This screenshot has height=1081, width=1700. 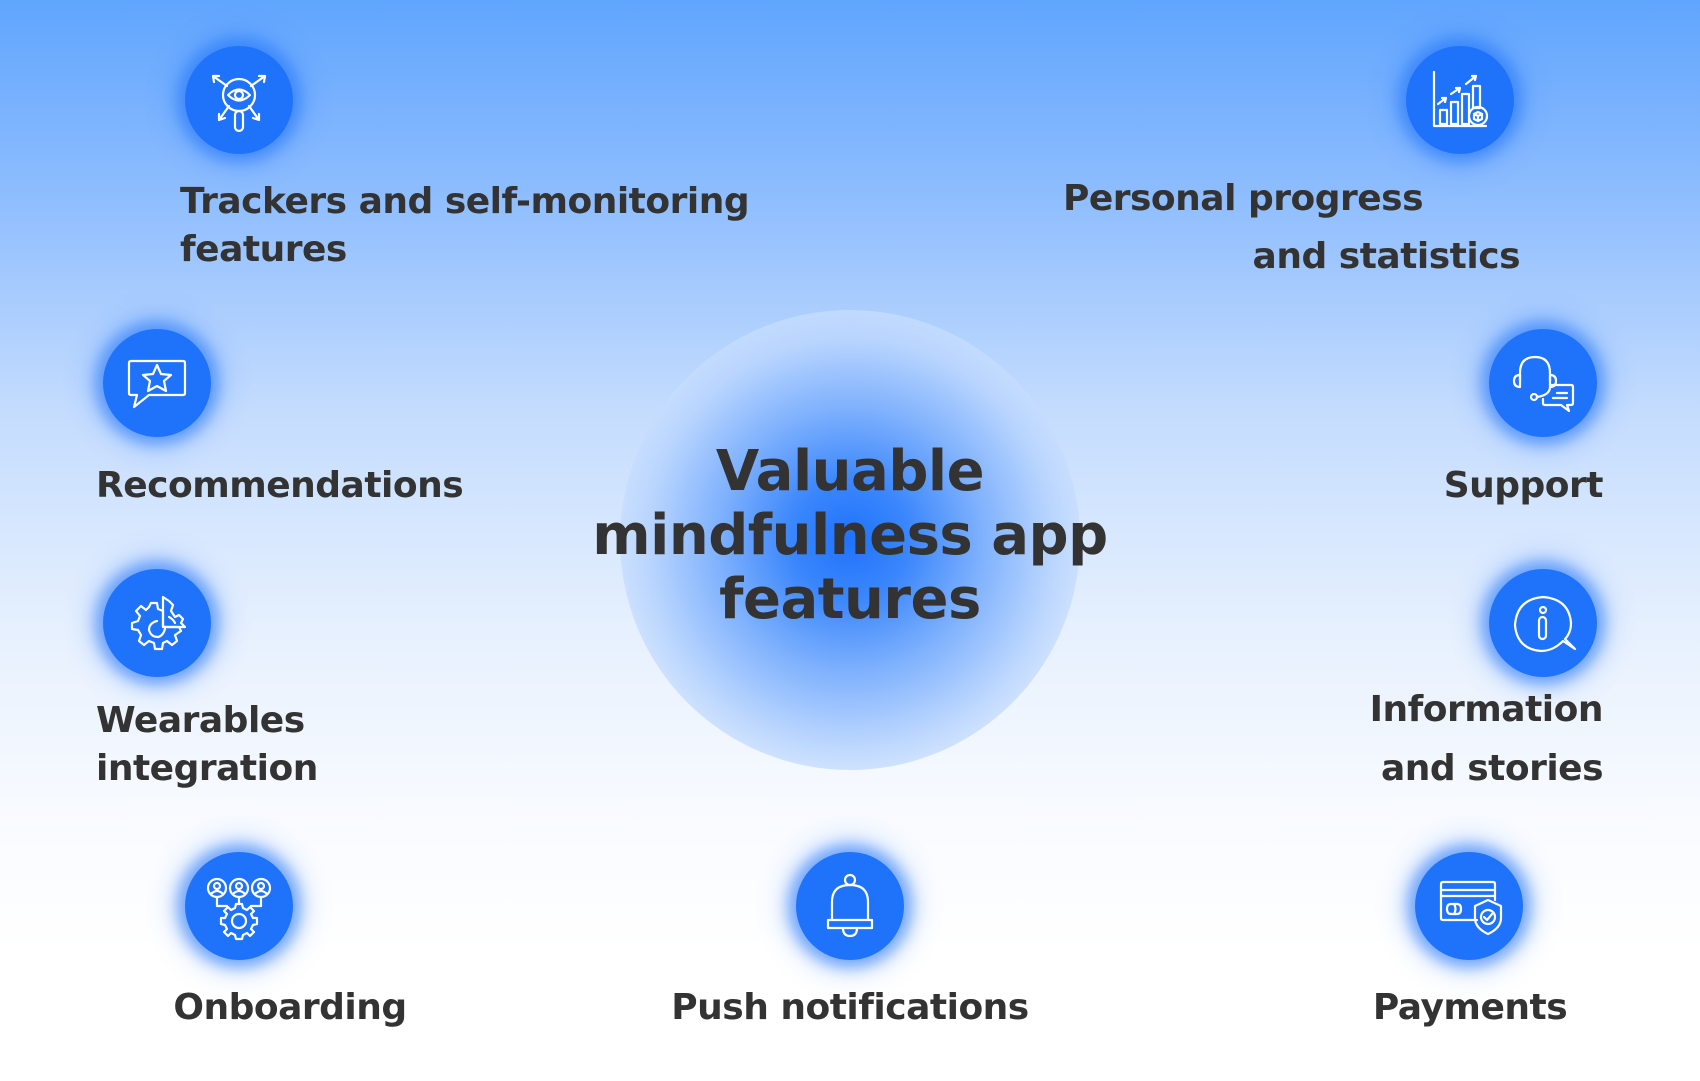 What do you see at coordinates (1386, 256) in the screenshot?
I see `label-line: and statistics` at bounding box center [1386, 256].